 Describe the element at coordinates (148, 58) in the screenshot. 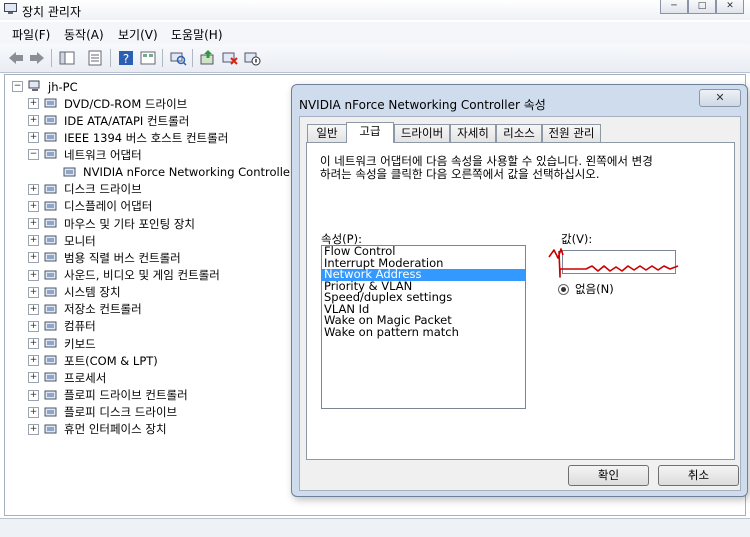

I see `view-pane-icon` at that location.